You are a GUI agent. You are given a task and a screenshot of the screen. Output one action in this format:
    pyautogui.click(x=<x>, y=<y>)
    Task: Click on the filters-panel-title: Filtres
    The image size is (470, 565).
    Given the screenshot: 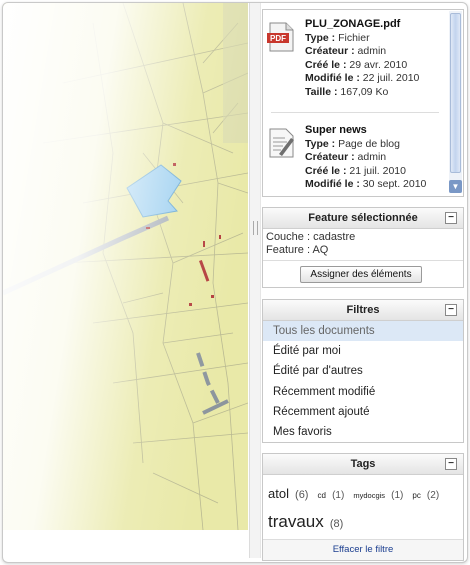 What is the action you would take?
    pyautogui.click(x=363, y=310)
    